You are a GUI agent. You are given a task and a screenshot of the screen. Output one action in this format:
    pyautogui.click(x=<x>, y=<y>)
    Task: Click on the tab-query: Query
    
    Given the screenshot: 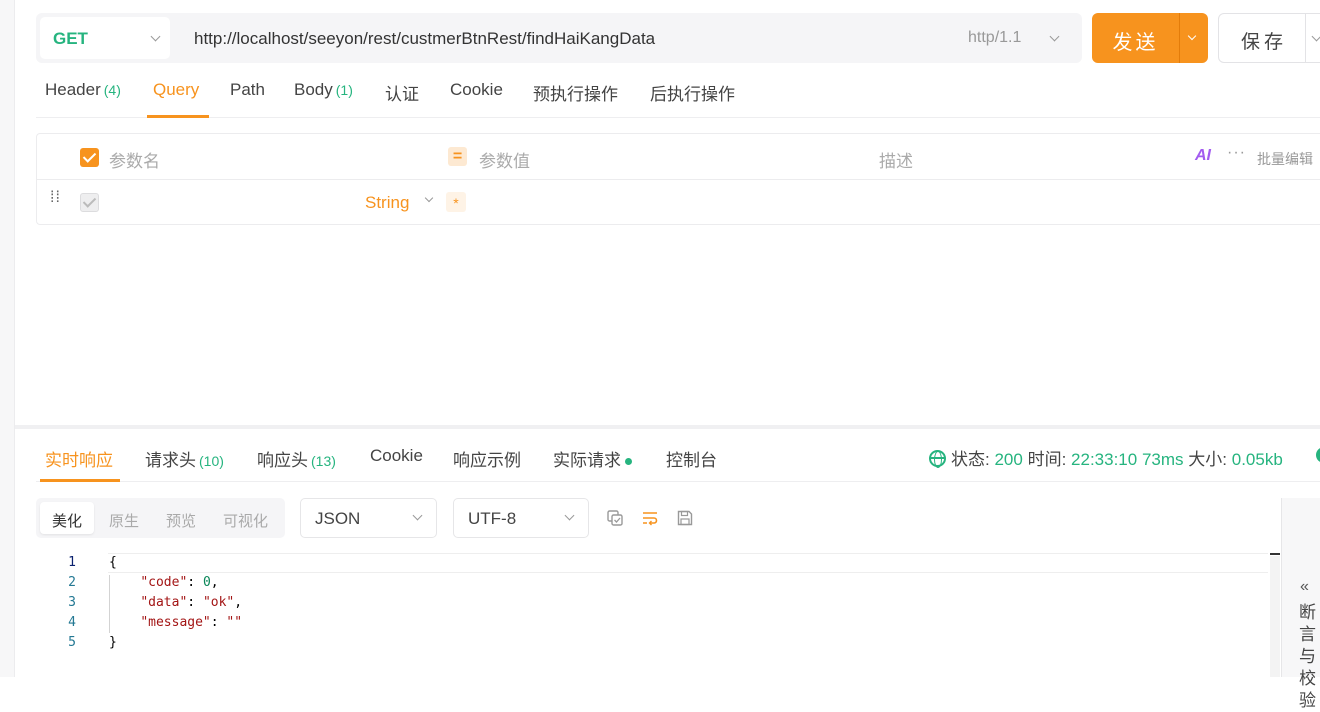 What is the action you would take?
    pyautogui.click(x=176, y=90)
    